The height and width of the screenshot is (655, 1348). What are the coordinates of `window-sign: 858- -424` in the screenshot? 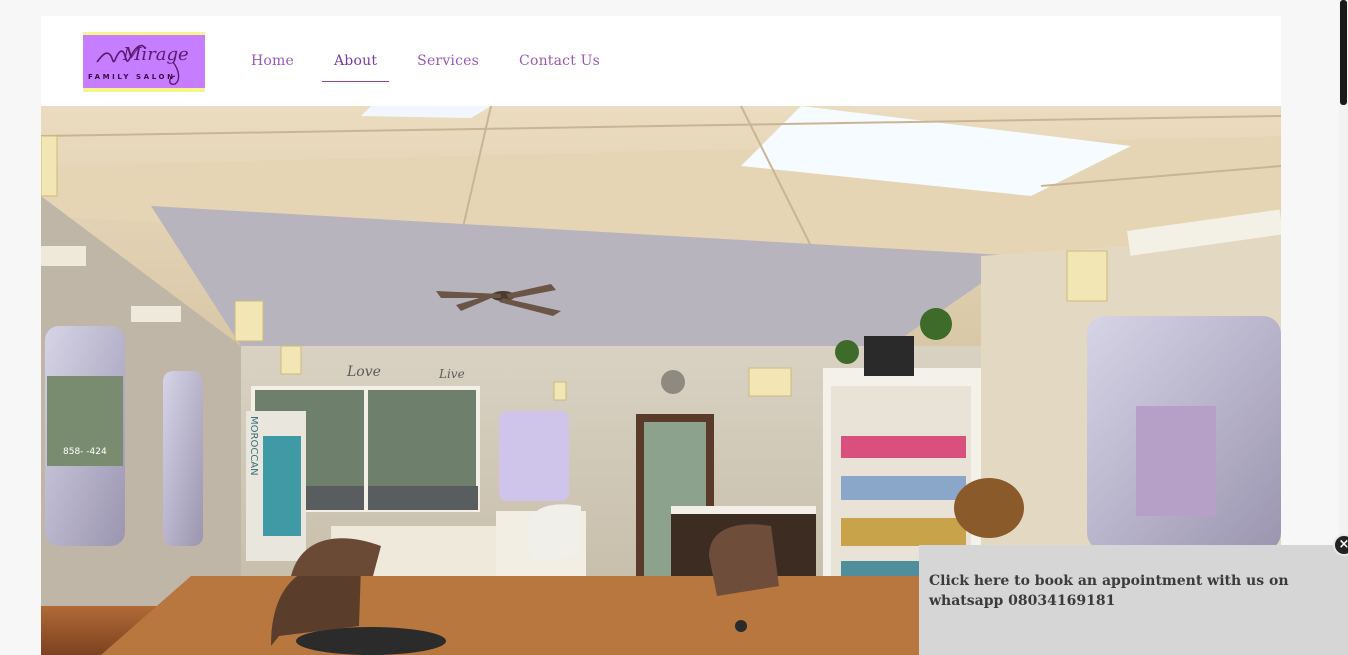 It's located at (85, 452).